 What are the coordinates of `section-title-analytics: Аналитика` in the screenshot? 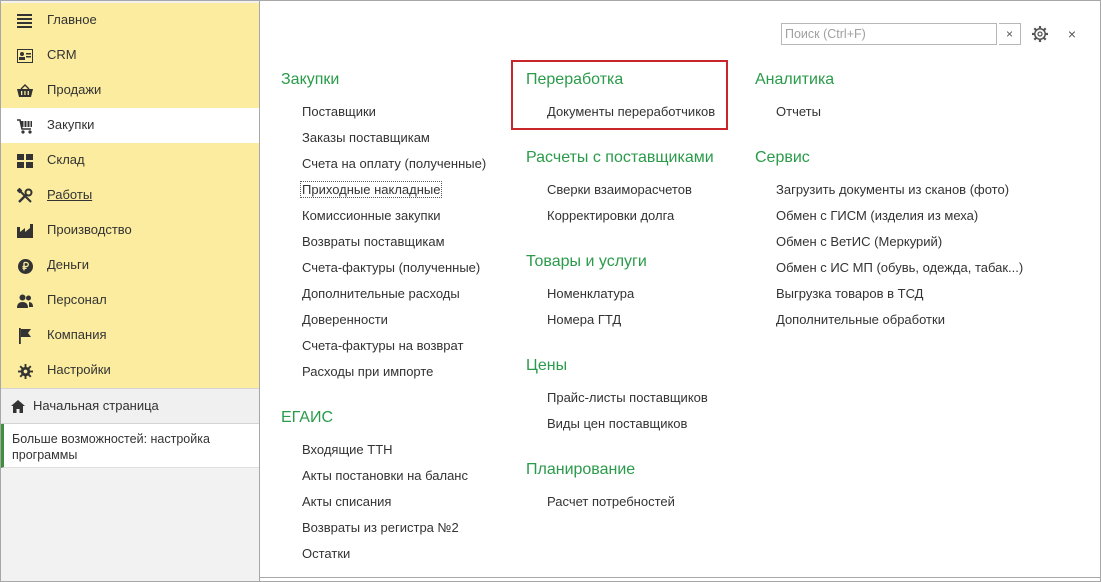 It's located at (795, 79).